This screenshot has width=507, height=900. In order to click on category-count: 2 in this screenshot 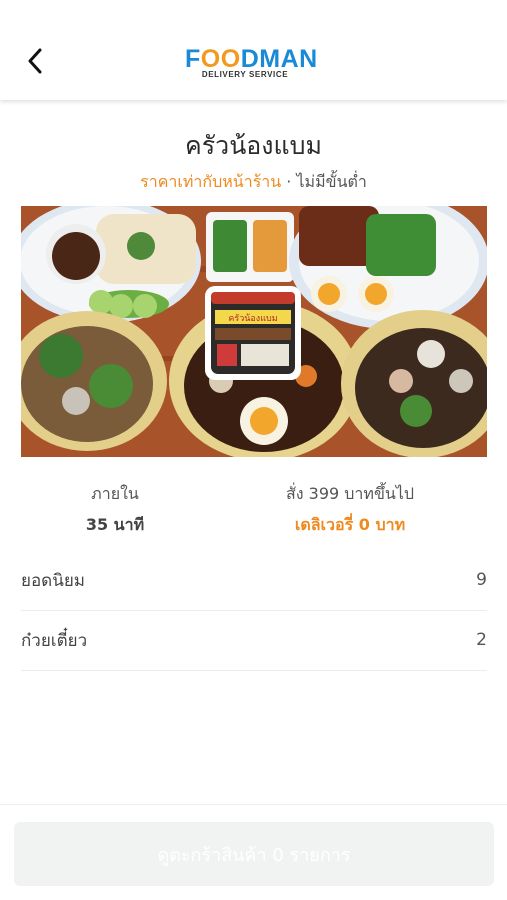, I will do `click(481, 640)`.